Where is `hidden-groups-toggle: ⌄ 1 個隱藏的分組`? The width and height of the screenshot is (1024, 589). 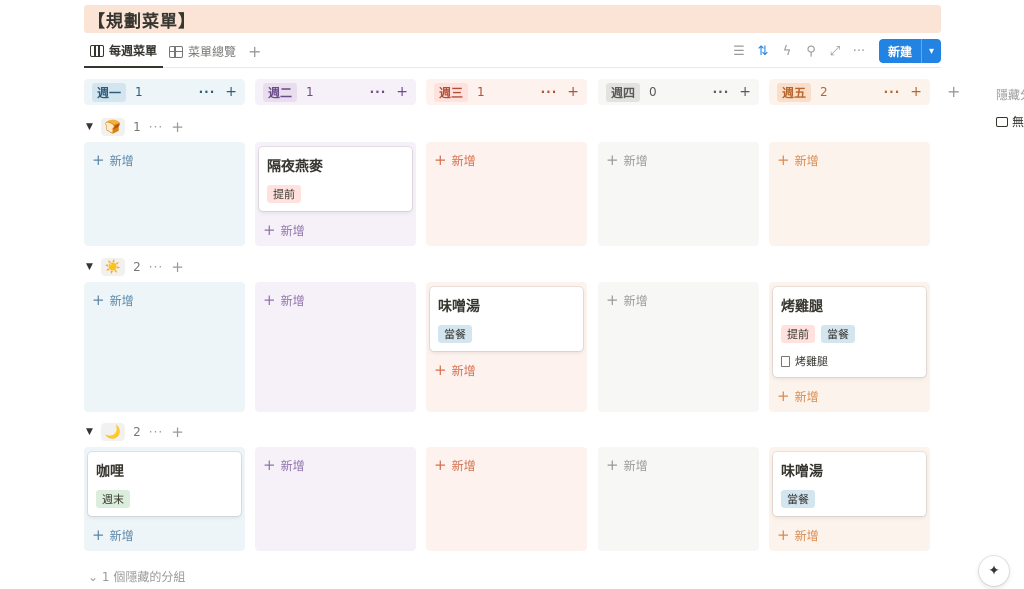
hidden-groups-toggle: ⌄ 1 個隱藏的分組 is located at coordinates (136, 576).